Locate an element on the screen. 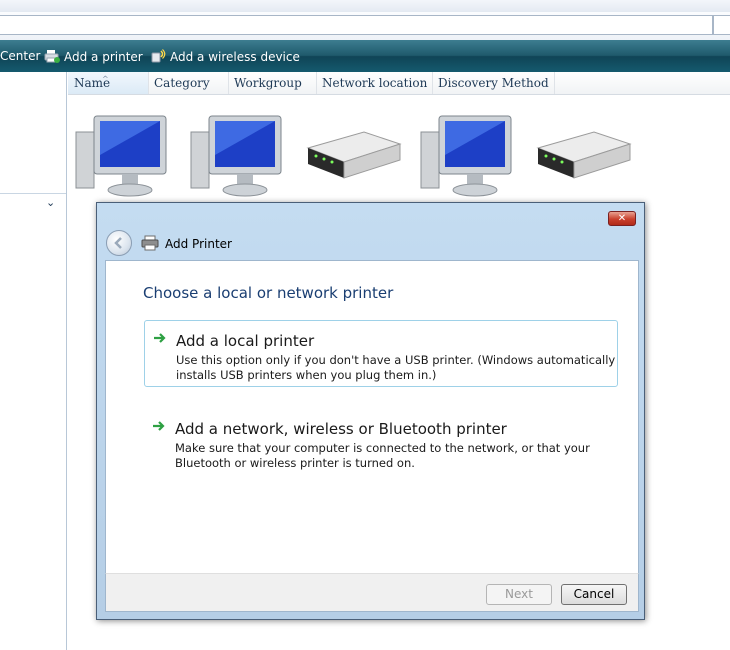  address-input is located at coordinates (356, 25).